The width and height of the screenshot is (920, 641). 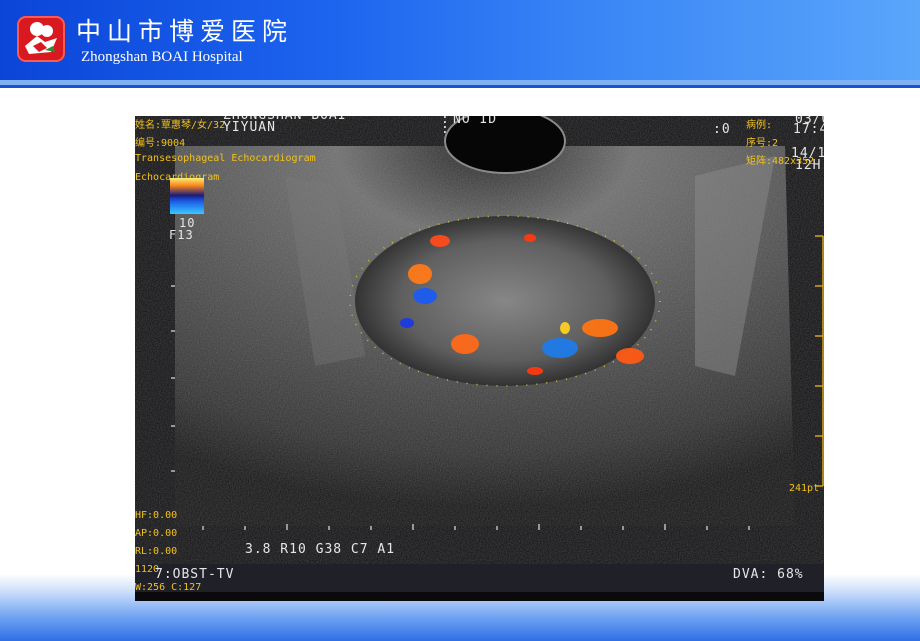 What do you see at coordinates (160, 143) in the screenshot?
I see `patient-number: 编号:9004` at bounding box center [160, 143].